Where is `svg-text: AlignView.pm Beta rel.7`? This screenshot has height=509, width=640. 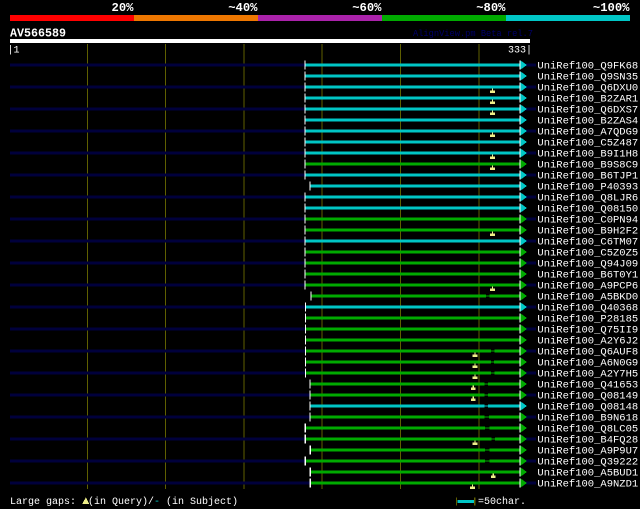 svg-text: AlignView.pm Beta rel.7 is located at coordinates (473, 33).